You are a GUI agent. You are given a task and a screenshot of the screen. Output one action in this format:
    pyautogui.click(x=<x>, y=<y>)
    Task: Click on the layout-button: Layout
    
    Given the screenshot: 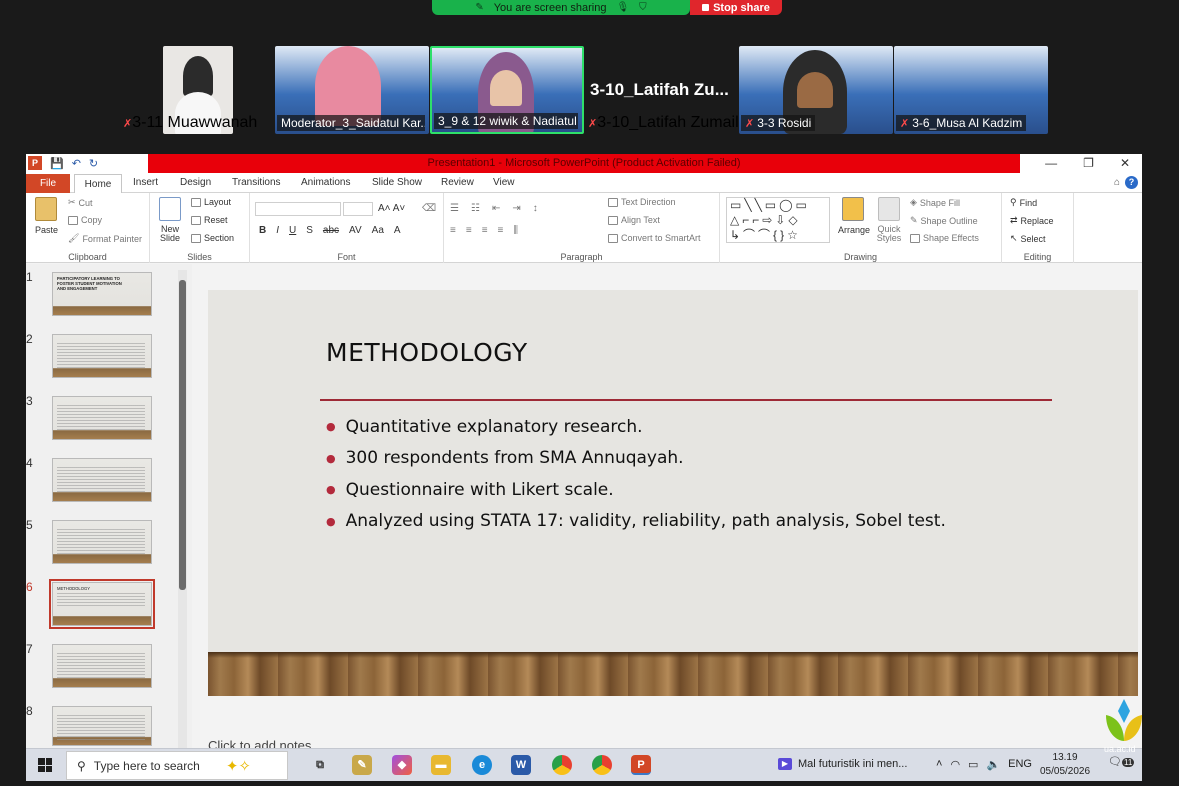 What is the action you would take?
    pyautogui.click(x=211, y=202)
    